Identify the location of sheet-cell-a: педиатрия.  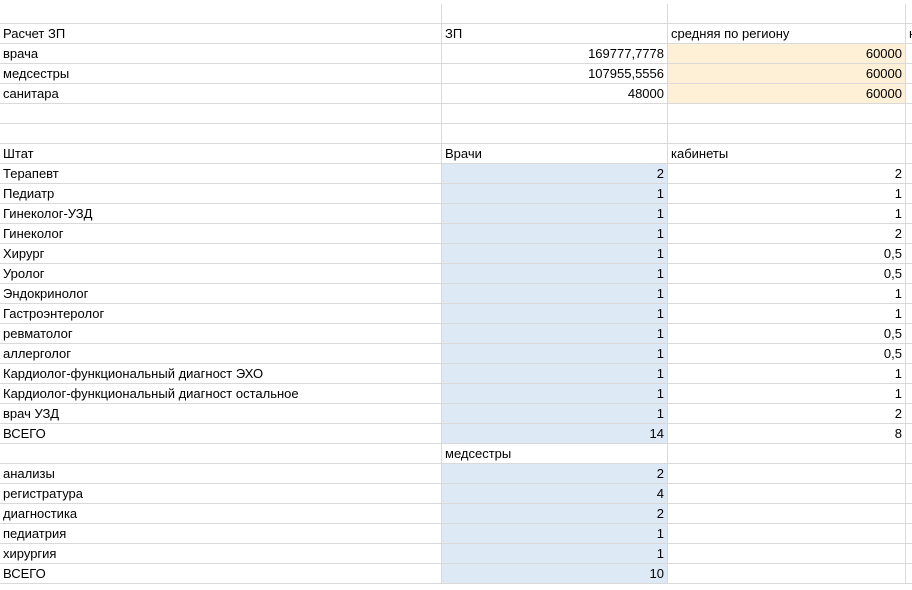
(221, 534).